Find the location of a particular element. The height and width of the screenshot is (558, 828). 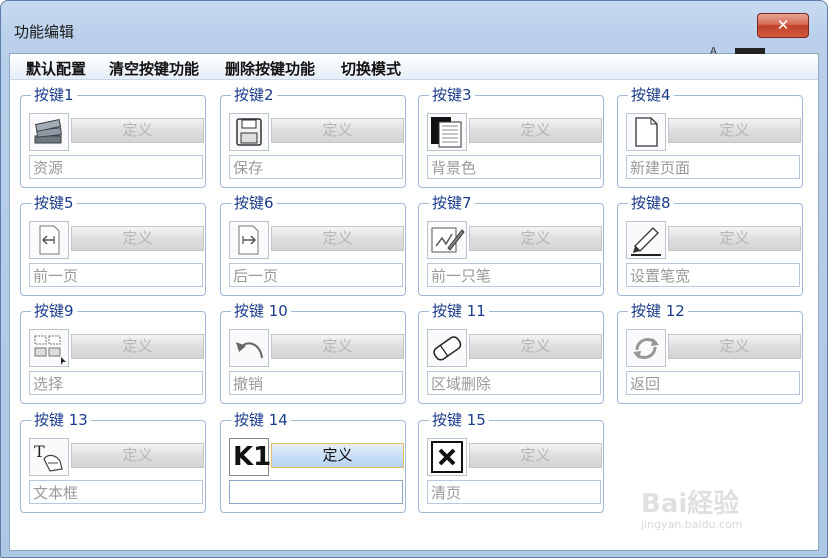

function-name-field: 前一只笔 is located at coordinates (514, 275).